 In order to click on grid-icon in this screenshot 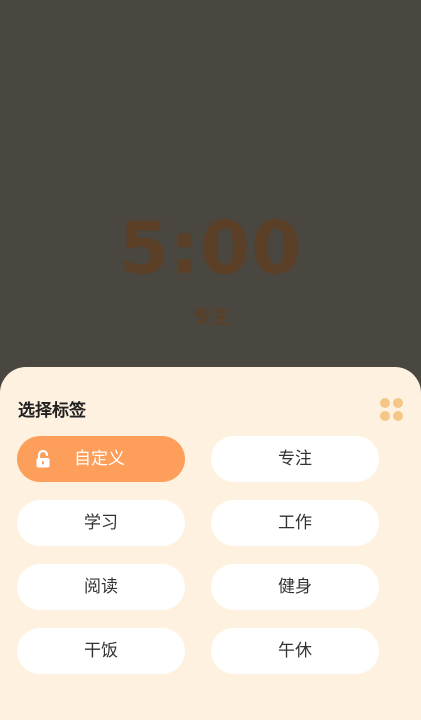, I will do `click(392, 410)`.